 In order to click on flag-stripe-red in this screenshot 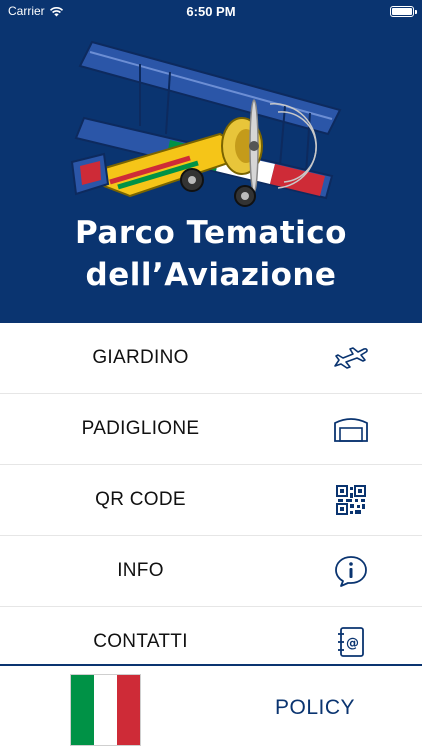, I will do `click(128, 710)`.